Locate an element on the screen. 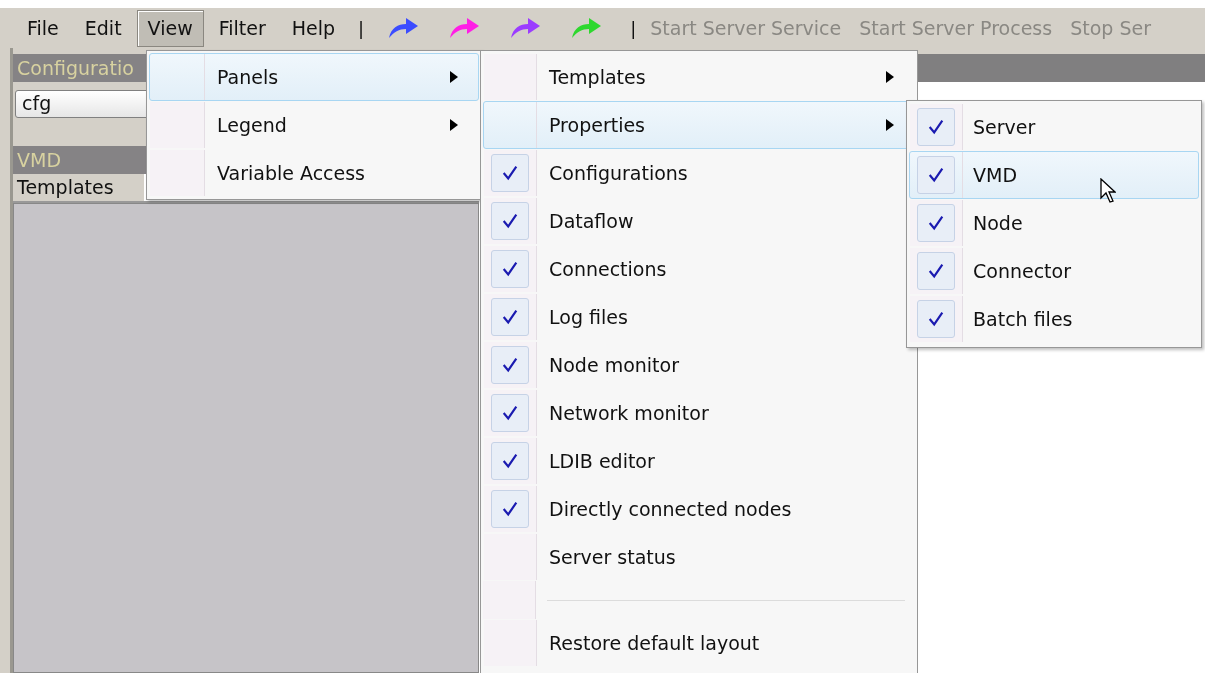 The width and height of the screenshot is (1205, 673). menu-item: VMD is located at coordinates (1054, 175).